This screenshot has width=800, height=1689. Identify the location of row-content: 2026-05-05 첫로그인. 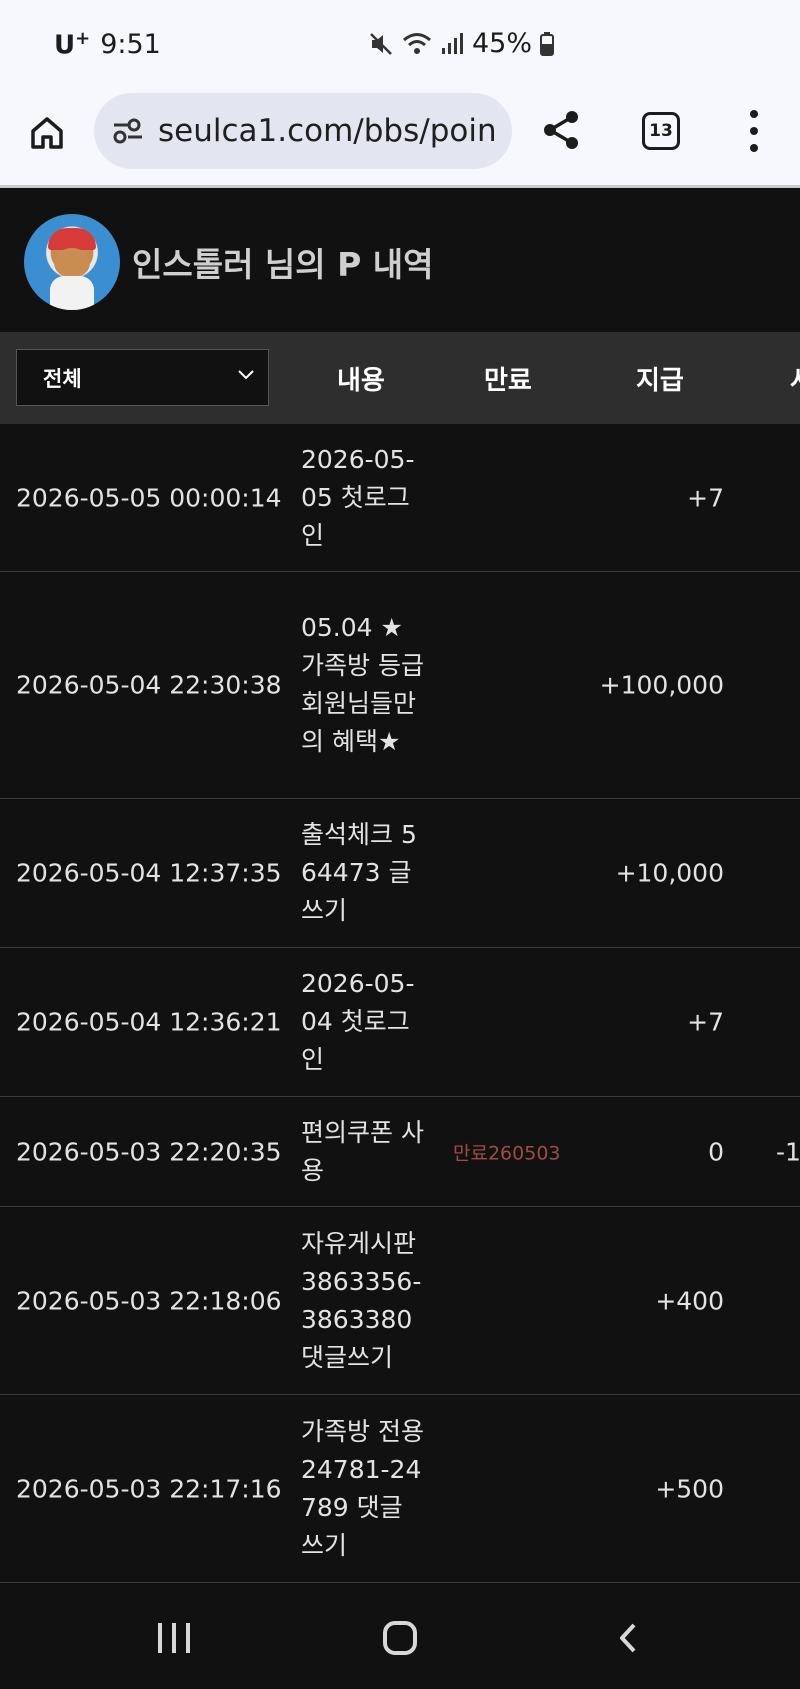
(358, 497).